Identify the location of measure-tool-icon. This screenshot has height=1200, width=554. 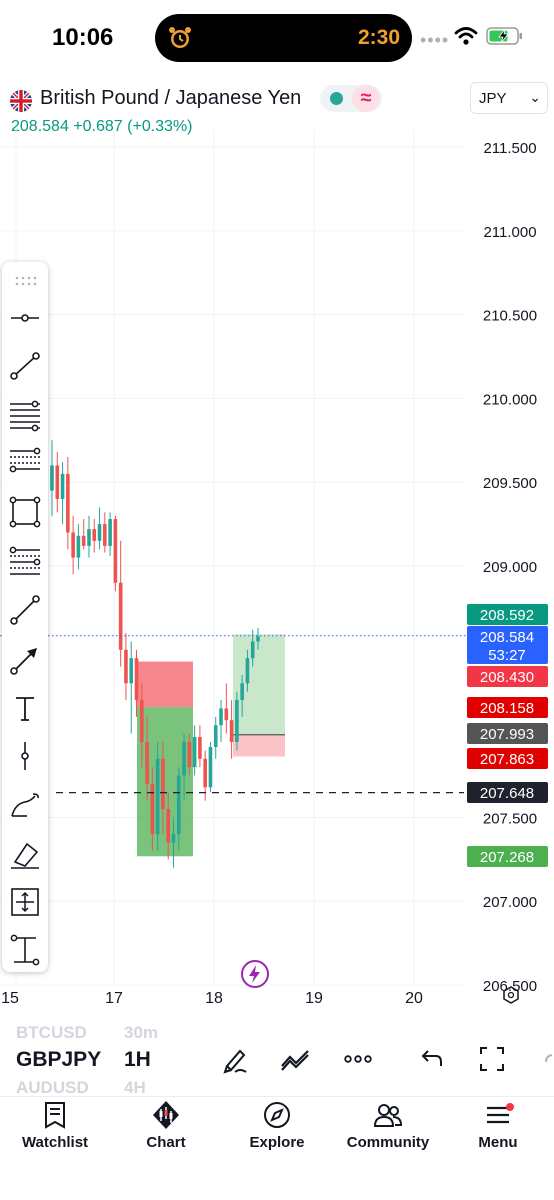
(25, 902).